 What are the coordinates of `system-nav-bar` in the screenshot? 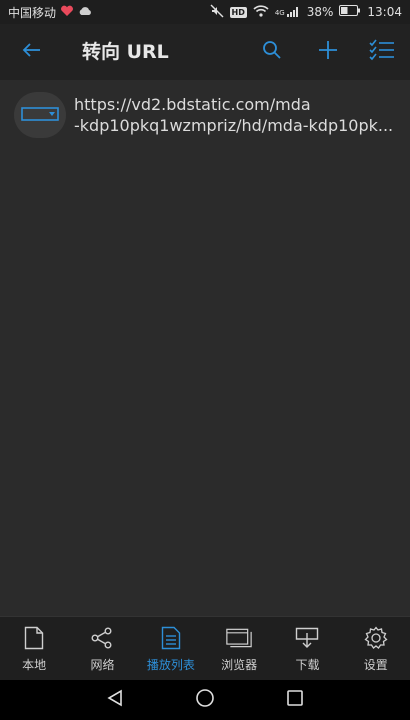 It's located at (205, 700).